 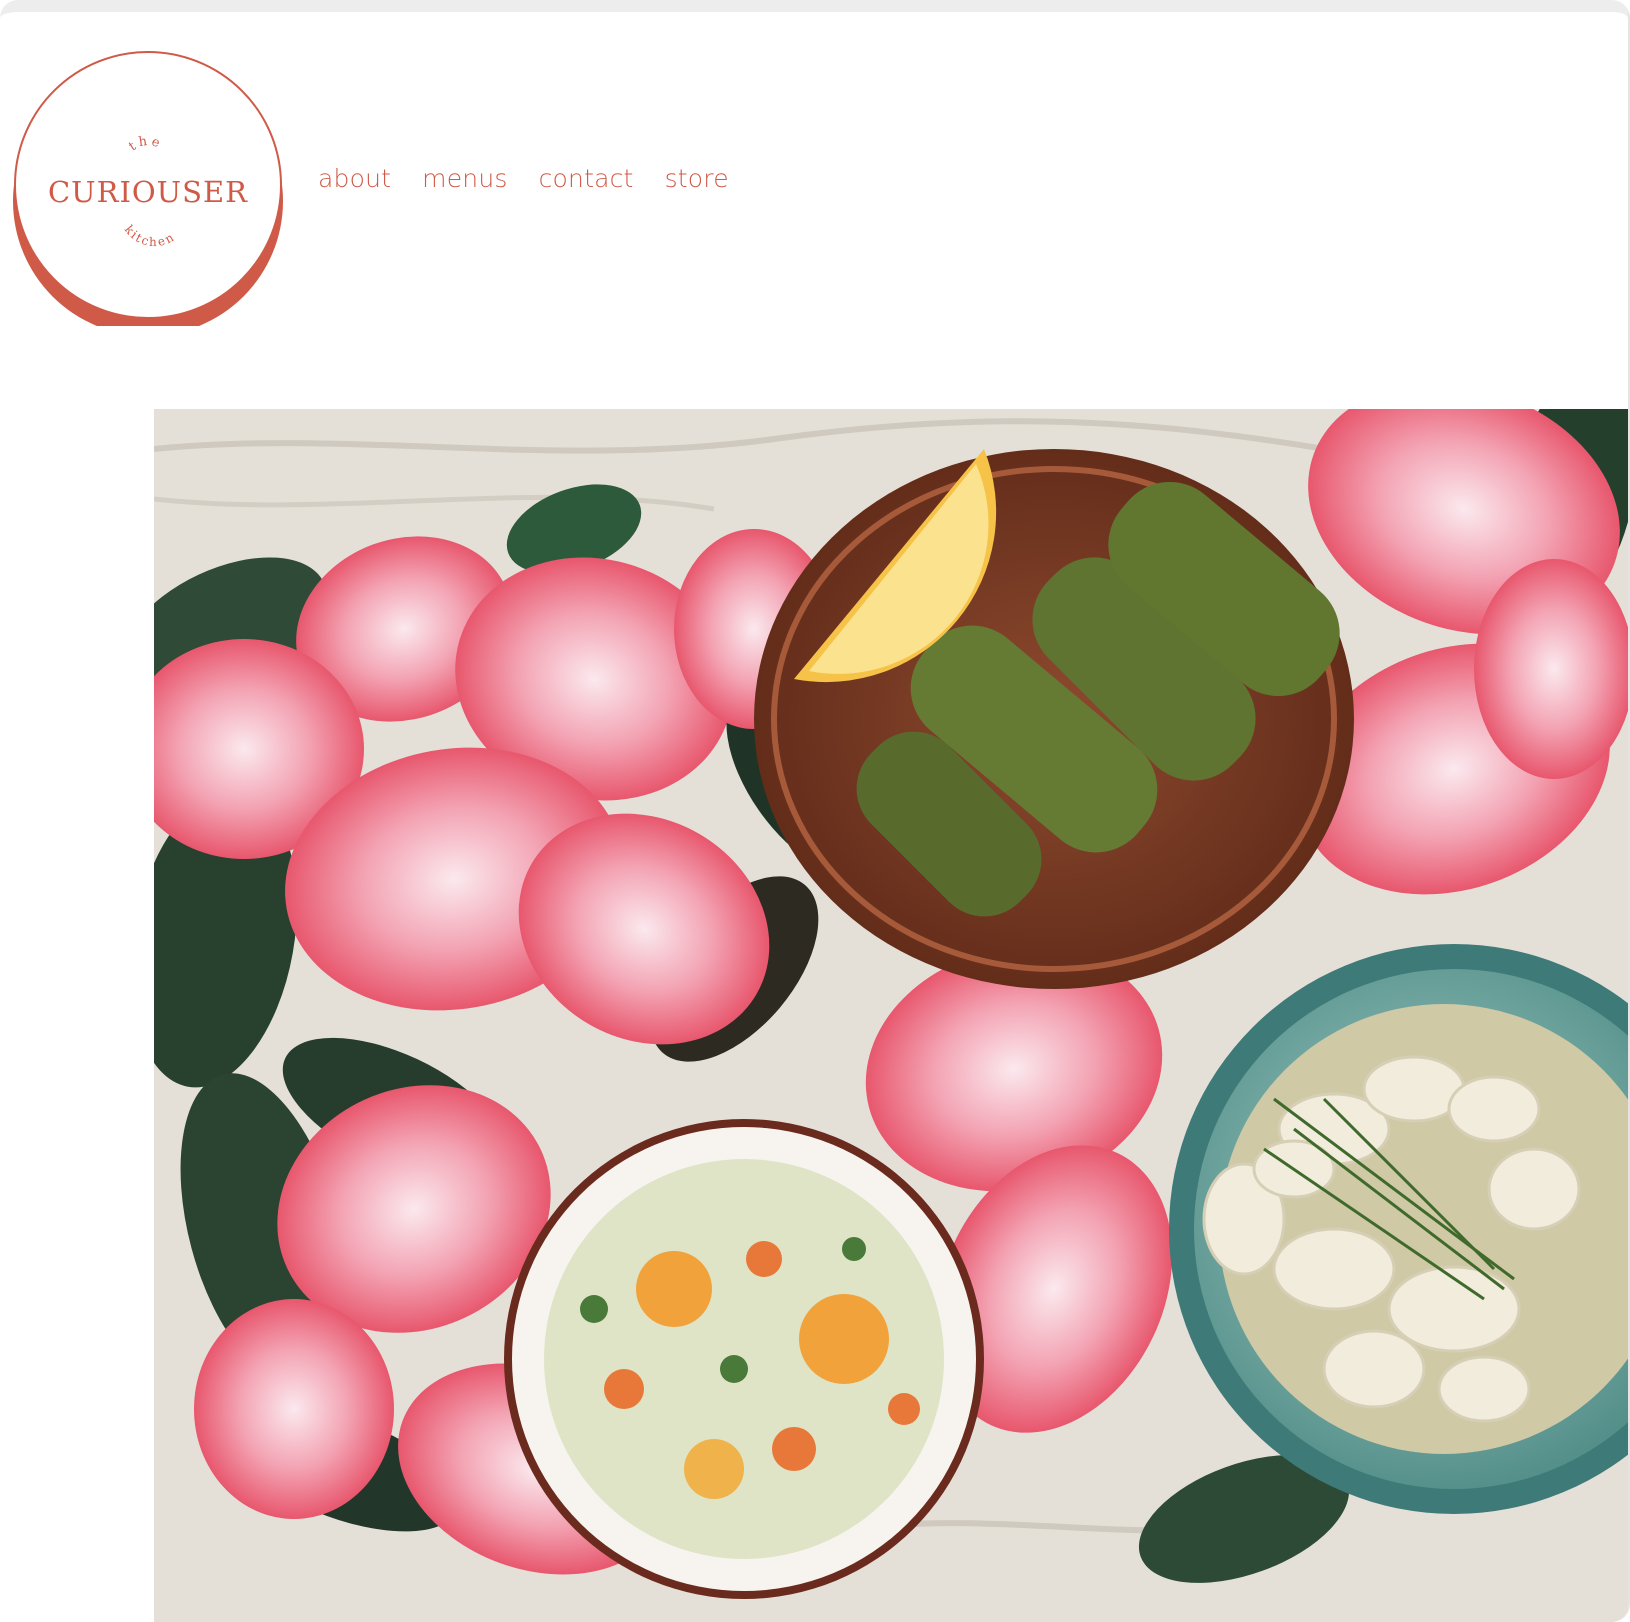 What do you see at coordinates (523, 178) in the screenshot?
I see `main-nav: about menus contact store` at bounding box center [523, 178].